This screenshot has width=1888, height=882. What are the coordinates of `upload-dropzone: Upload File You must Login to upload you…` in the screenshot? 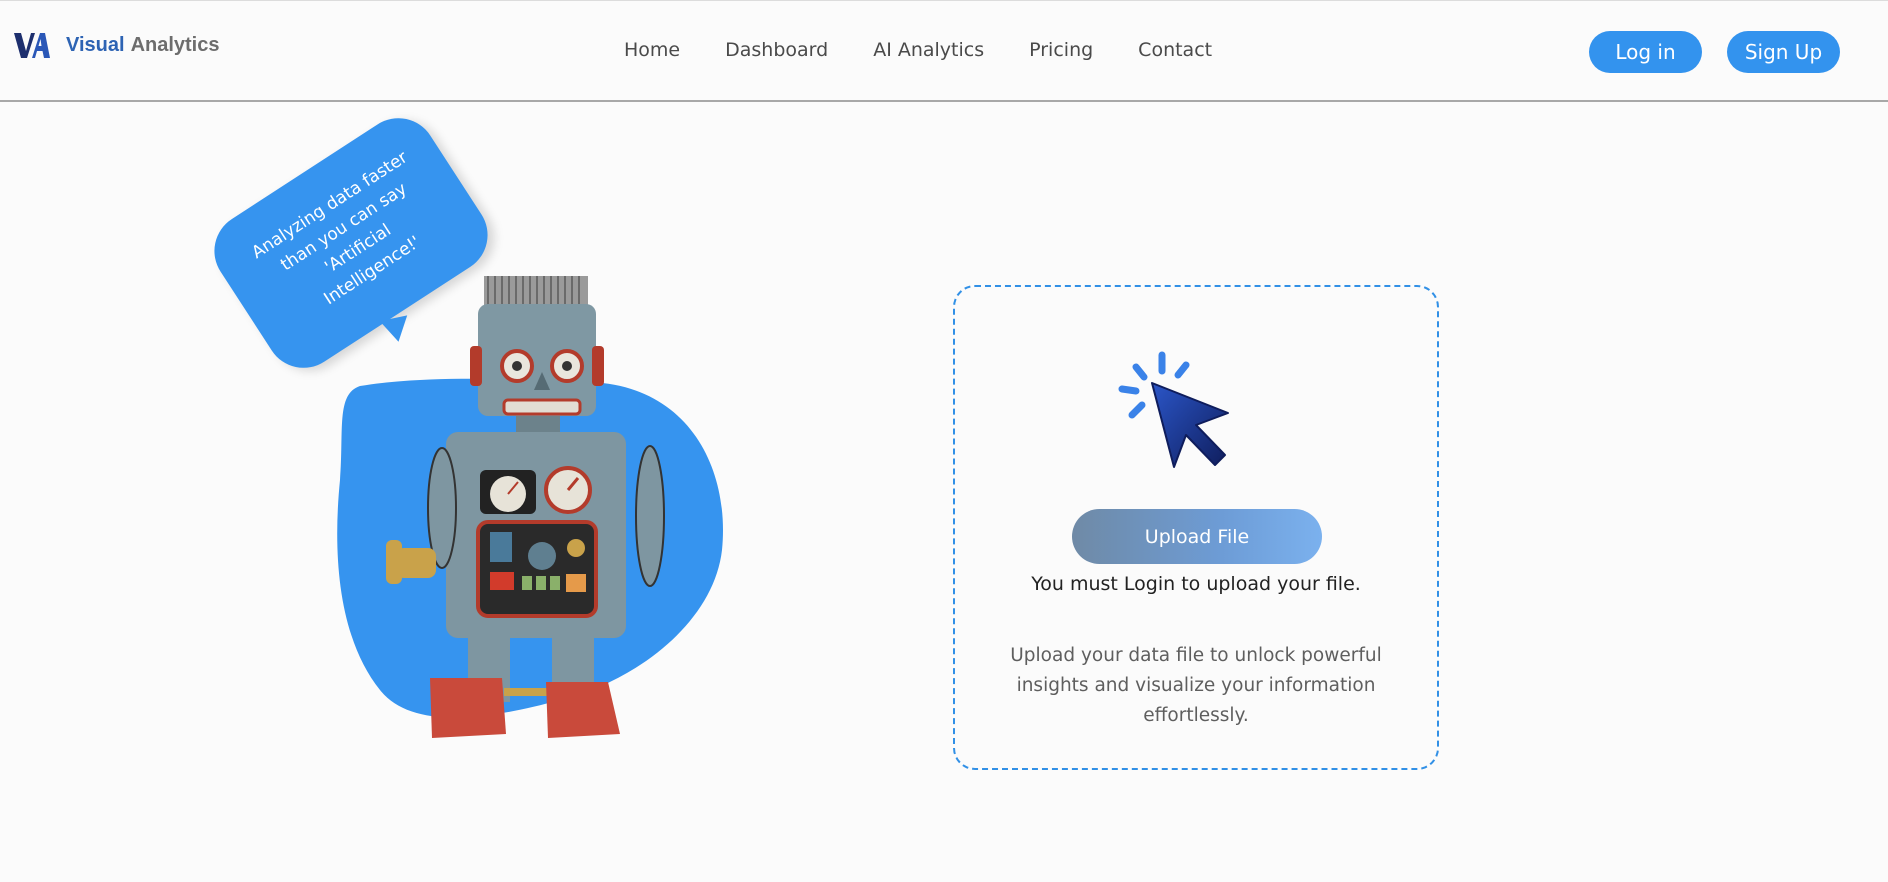 It's located at (1196, 527).